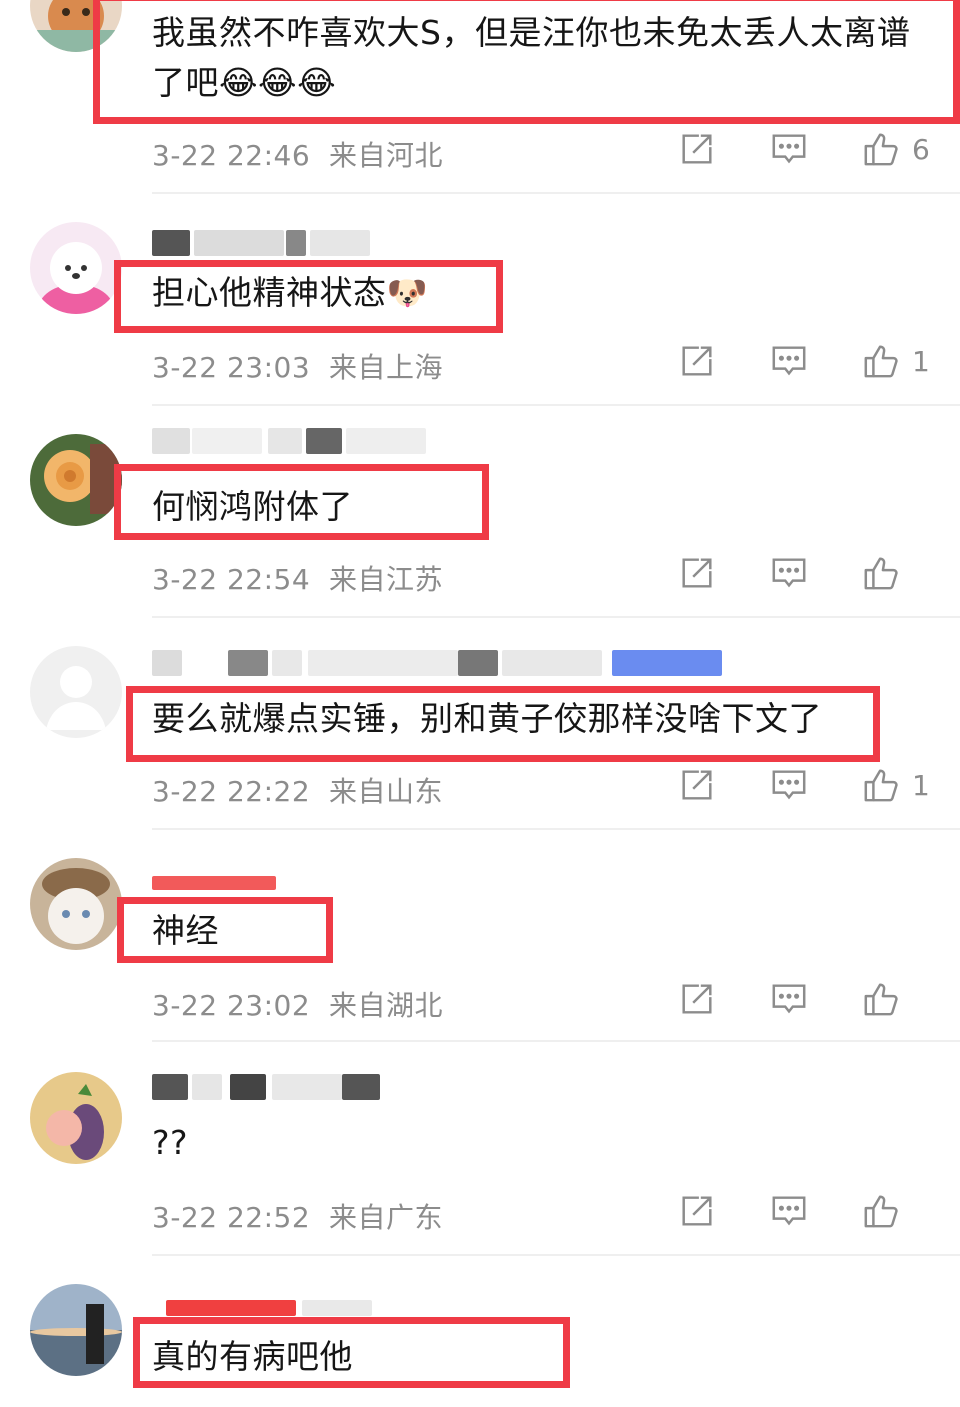 Image resolution: width=960 pixels, height=1407 pixels. I want to click on comment-meta: 3-22 22:22 来自山东, so click(297, 790).